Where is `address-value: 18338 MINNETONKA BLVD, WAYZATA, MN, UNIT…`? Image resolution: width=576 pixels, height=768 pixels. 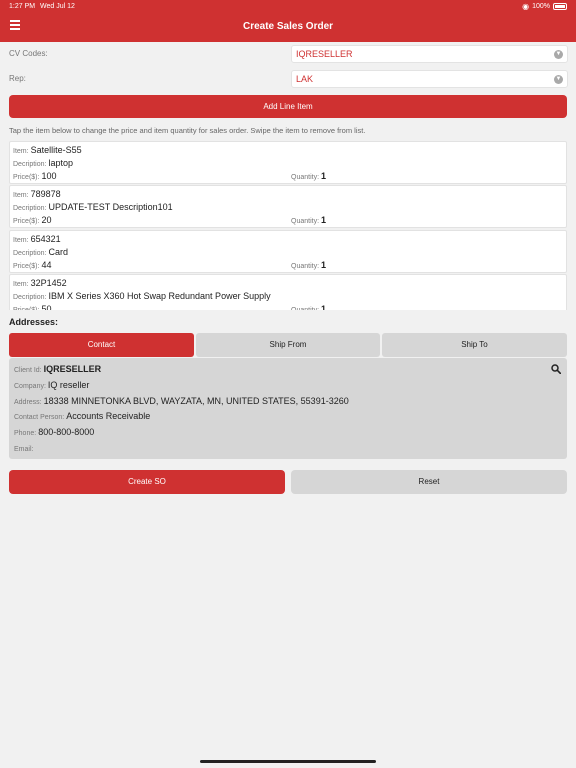 address-value: 18338 MINNETONKA BLVD, WAYZATA, MN, UNIT… is located at coordinates (196, 401).